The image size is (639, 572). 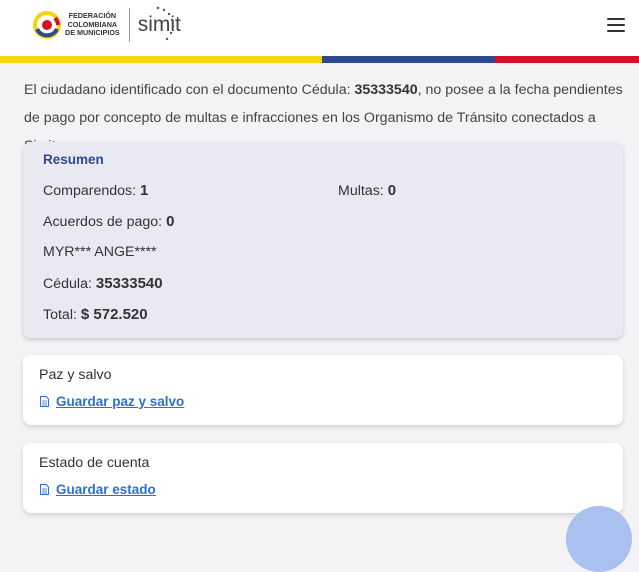 I want to click on total-row: Total: $ 572.520, so click(x=95, y=314).